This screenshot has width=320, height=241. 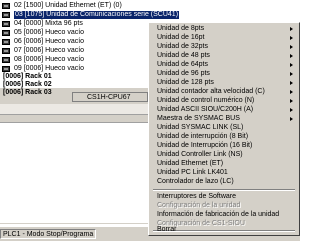 What do you see at coordinates (224, 38) in the screenshot?
I see `menu-item-16pt: Unidad de 16pt` at bounding box center [224, 38].